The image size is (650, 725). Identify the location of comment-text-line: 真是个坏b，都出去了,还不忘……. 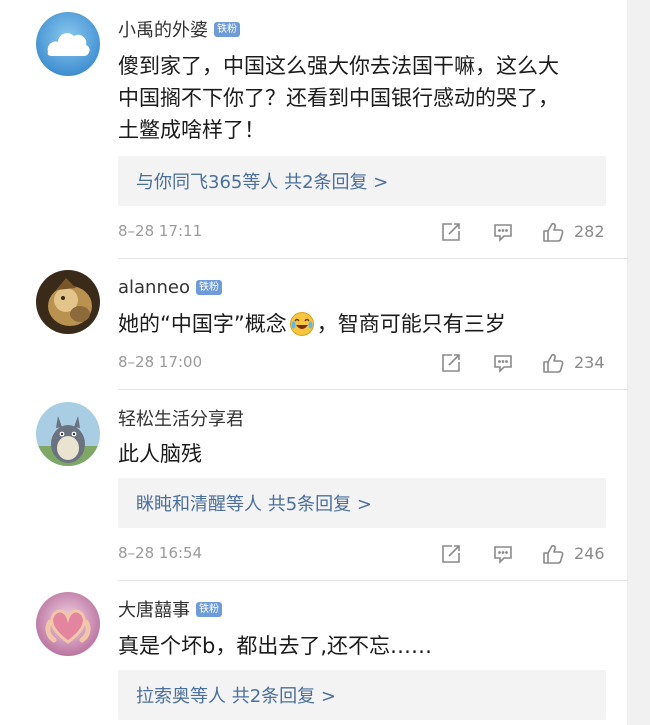
(275, 646).